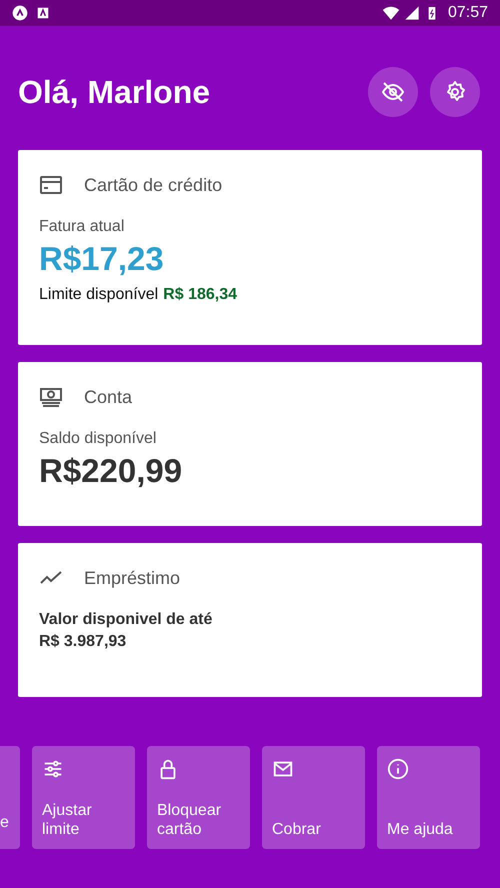  Describe the element at coordinates (412, 13) in the screenshot. I see `signal-icon` at that location.